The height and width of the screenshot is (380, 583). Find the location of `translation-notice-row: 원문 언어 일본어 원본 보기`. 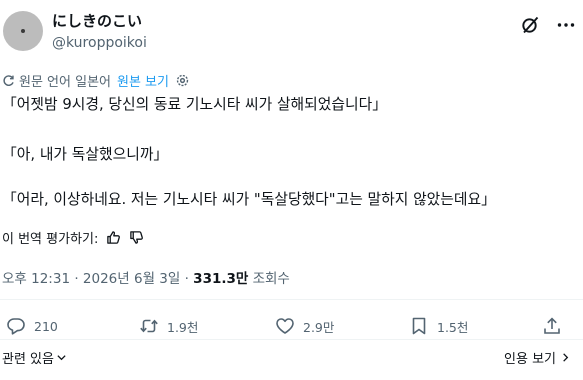

translation-notice-row: 원문 언어 일본어 원본 보기 is located at coordinates (96, 80).